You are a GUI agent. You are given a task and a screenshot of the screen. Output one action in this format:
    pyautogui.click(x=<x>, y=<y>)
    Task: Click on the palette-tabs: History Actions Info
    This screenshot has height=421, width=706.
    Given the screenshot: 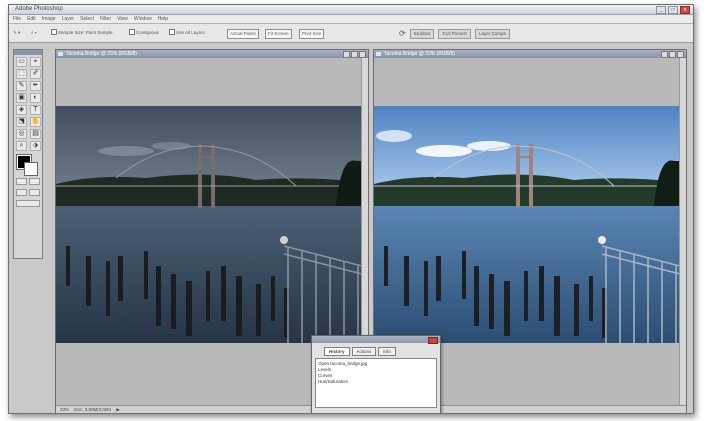 What is the action you would take?
    pyautogui.click(x=376, y=349)
    